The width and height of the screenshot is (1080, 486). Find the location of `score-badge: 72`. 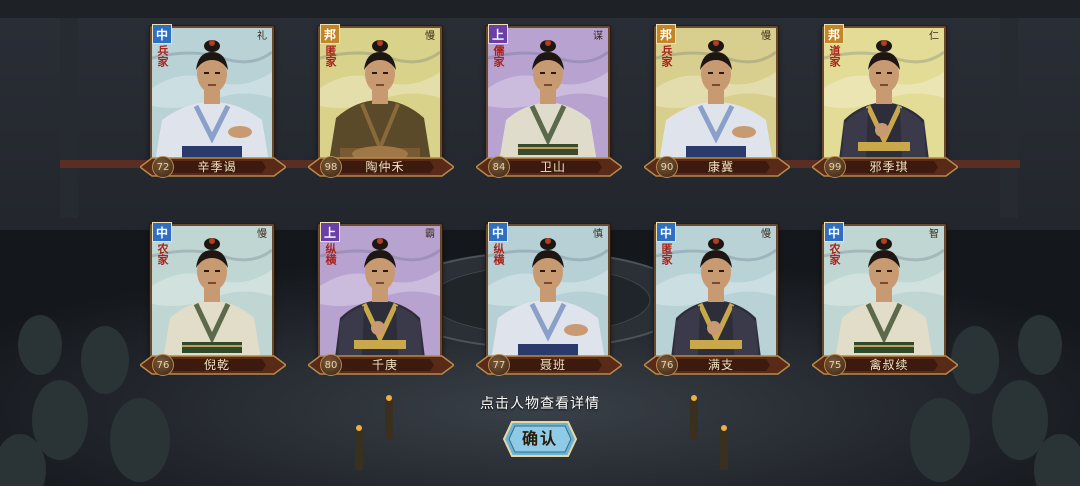

score-badge: 72 is located at coordinates (163, 167).